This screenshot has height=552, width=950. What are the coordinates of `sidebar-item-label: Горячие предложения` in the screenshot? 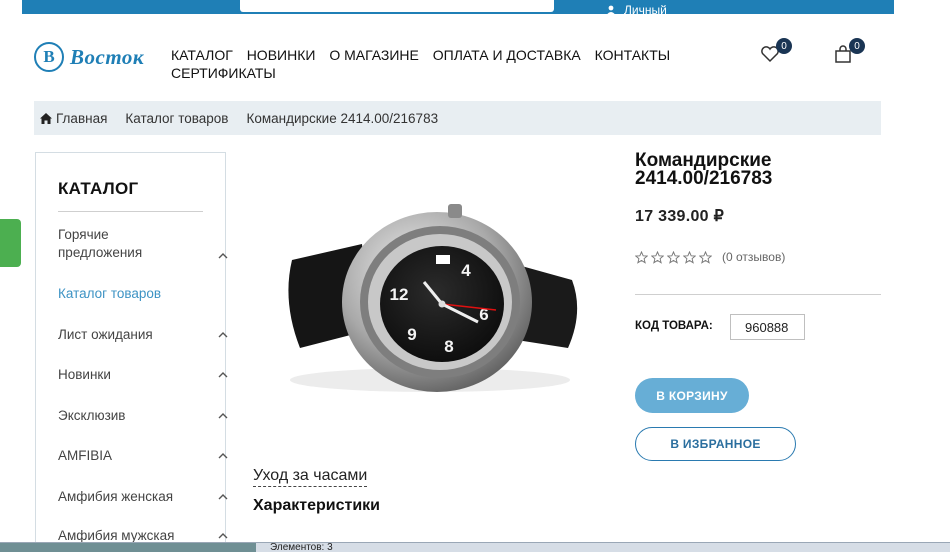 It's located at (100, 243).